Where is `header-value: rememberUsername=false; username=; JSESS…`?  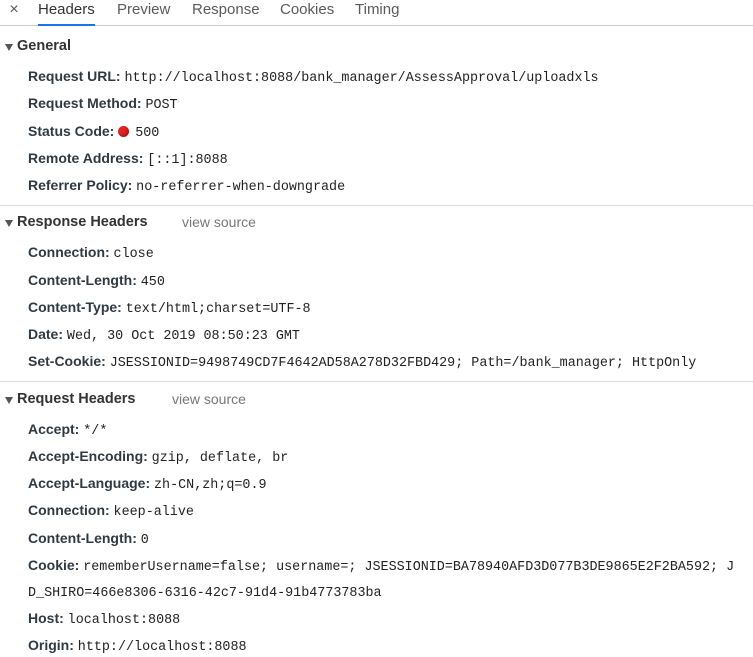 header-value: rememberUsername=false; username=; JSESS… is located at coordinates (409, 567).